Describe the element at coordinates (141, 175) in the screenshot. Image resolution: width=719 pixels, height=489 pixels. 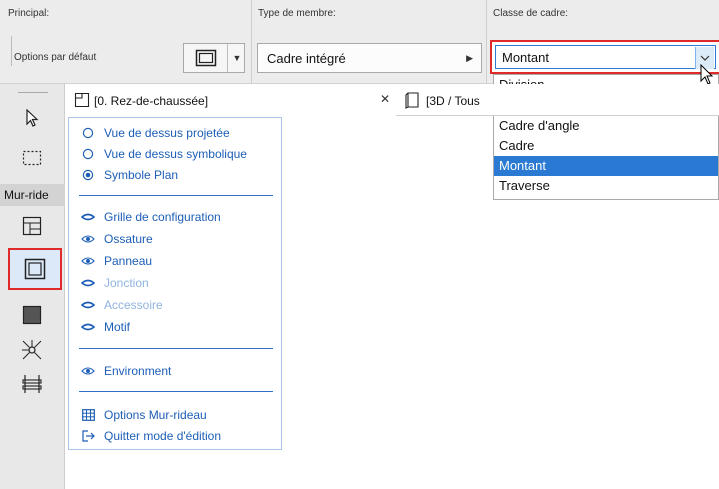
I see `view-option-label: Symbole Plan` at that location.